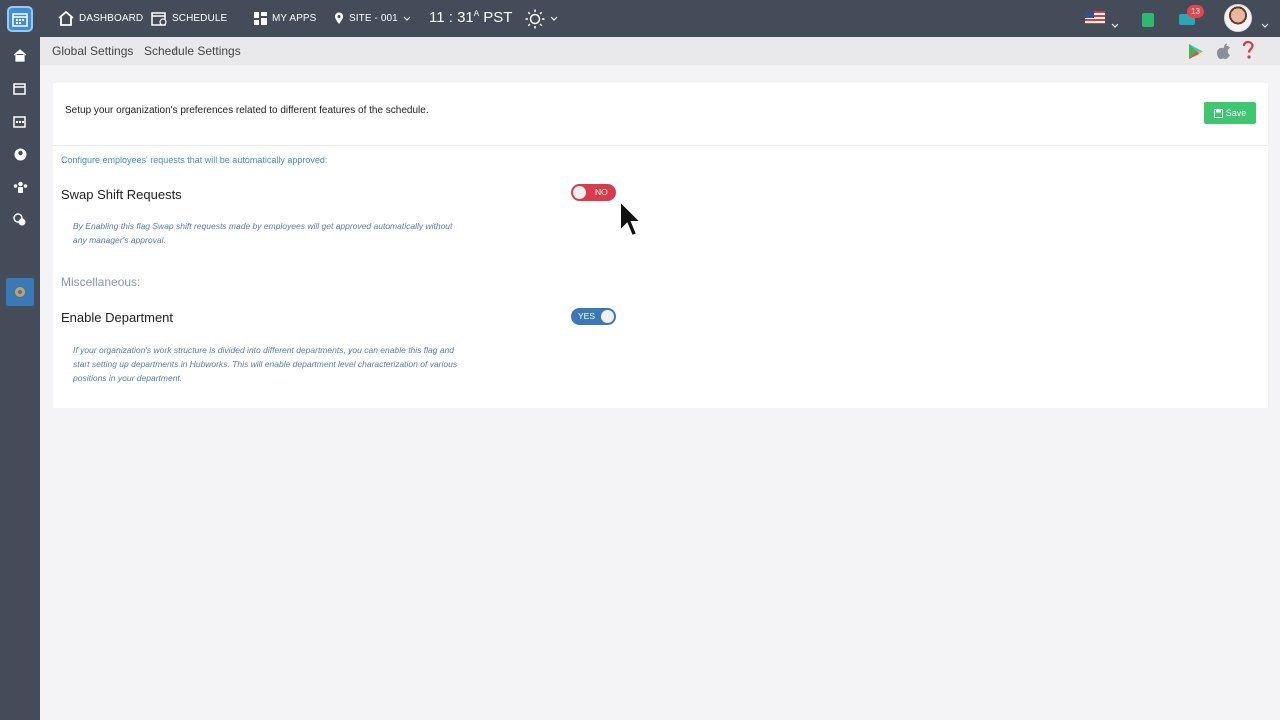  I want to click on bag-icon, so click(1148, 20).